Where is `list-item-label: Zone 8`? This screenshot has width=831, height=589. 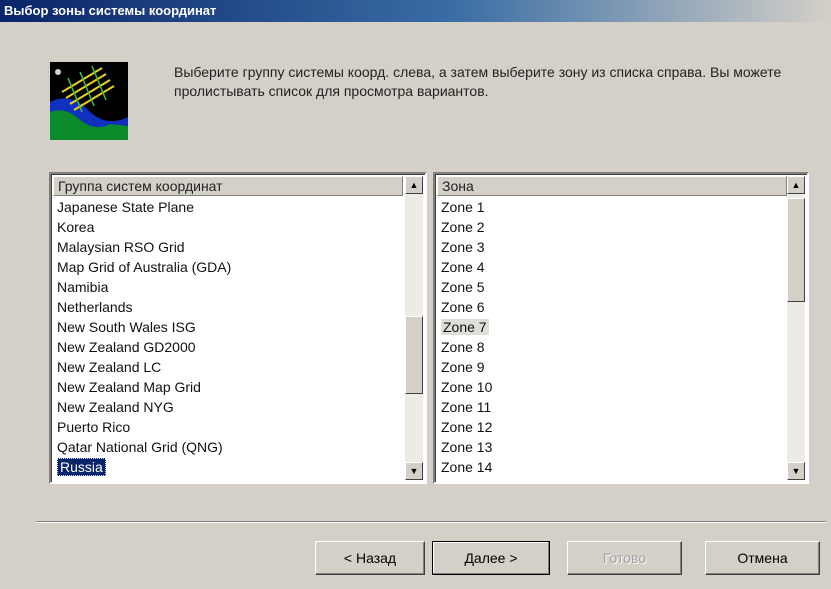 list-item-label: Zone 8 is located at coordinates (463, 347).